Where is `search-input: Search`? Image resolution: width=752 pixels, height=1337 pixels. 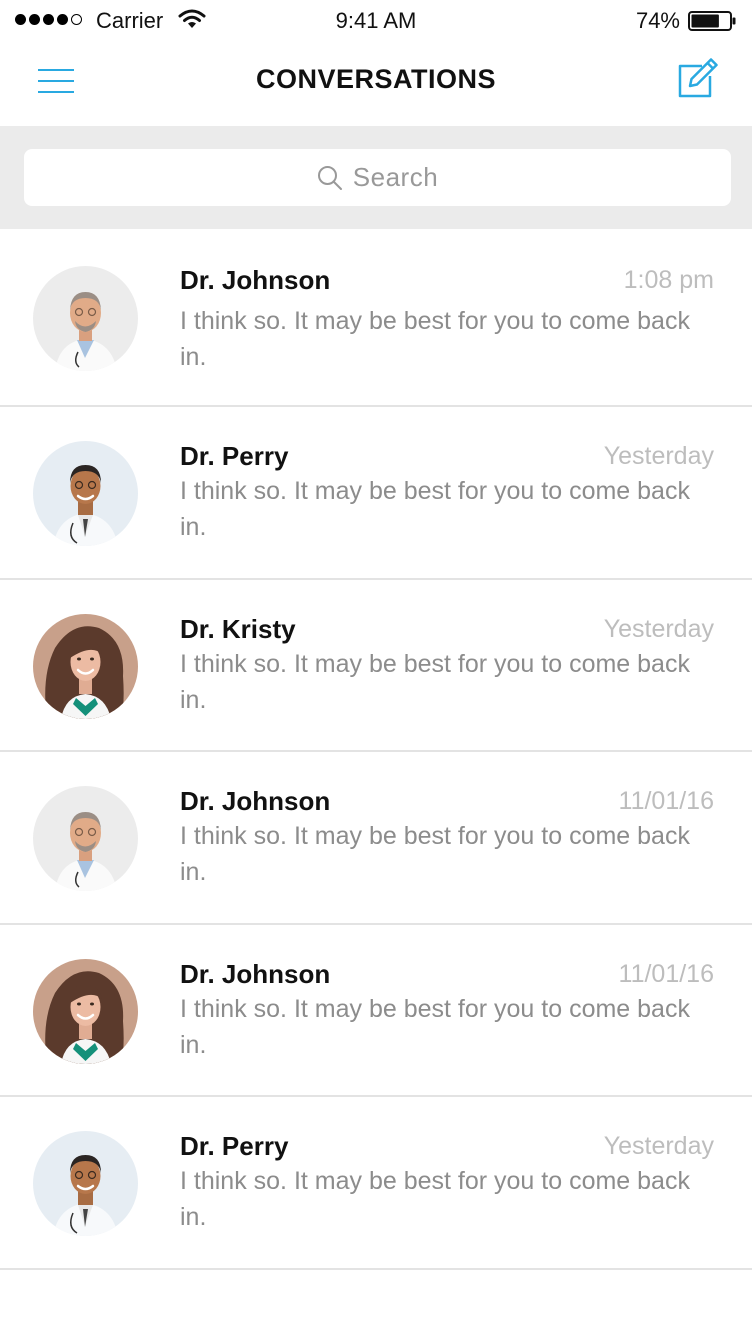
search-input: Search is located at coordinates (377, 177).